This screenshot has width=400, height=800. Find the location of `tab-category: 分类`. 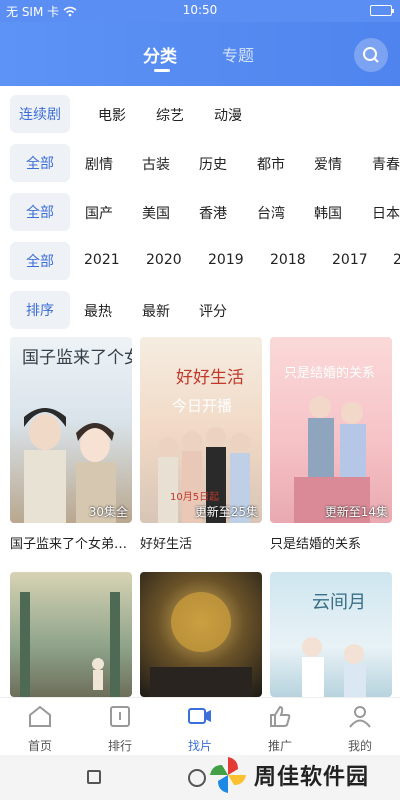

tab-category: 分类 is located at coordinates (160, 54).